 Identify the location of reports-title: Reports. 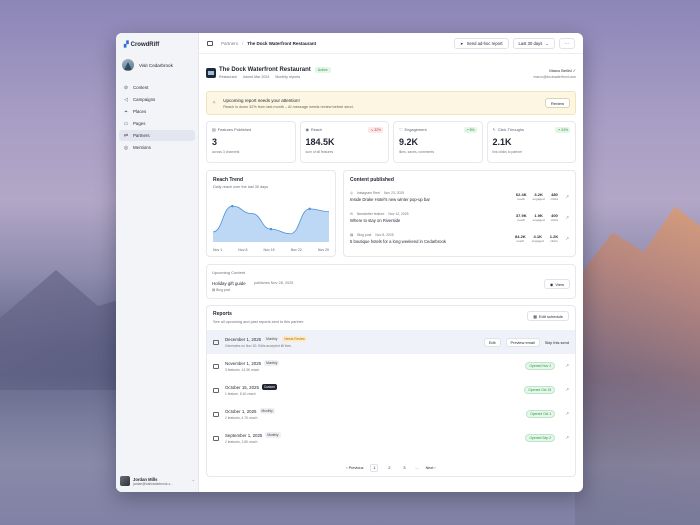
(222, 314).